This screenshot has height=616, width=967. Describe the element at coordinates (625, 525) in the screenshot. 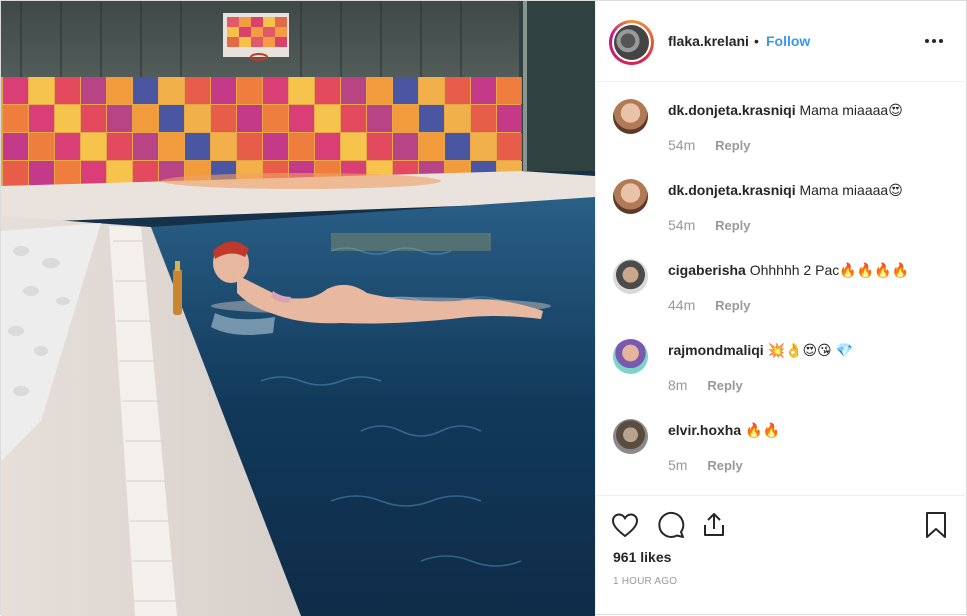

I see `heart-icon` at that location.